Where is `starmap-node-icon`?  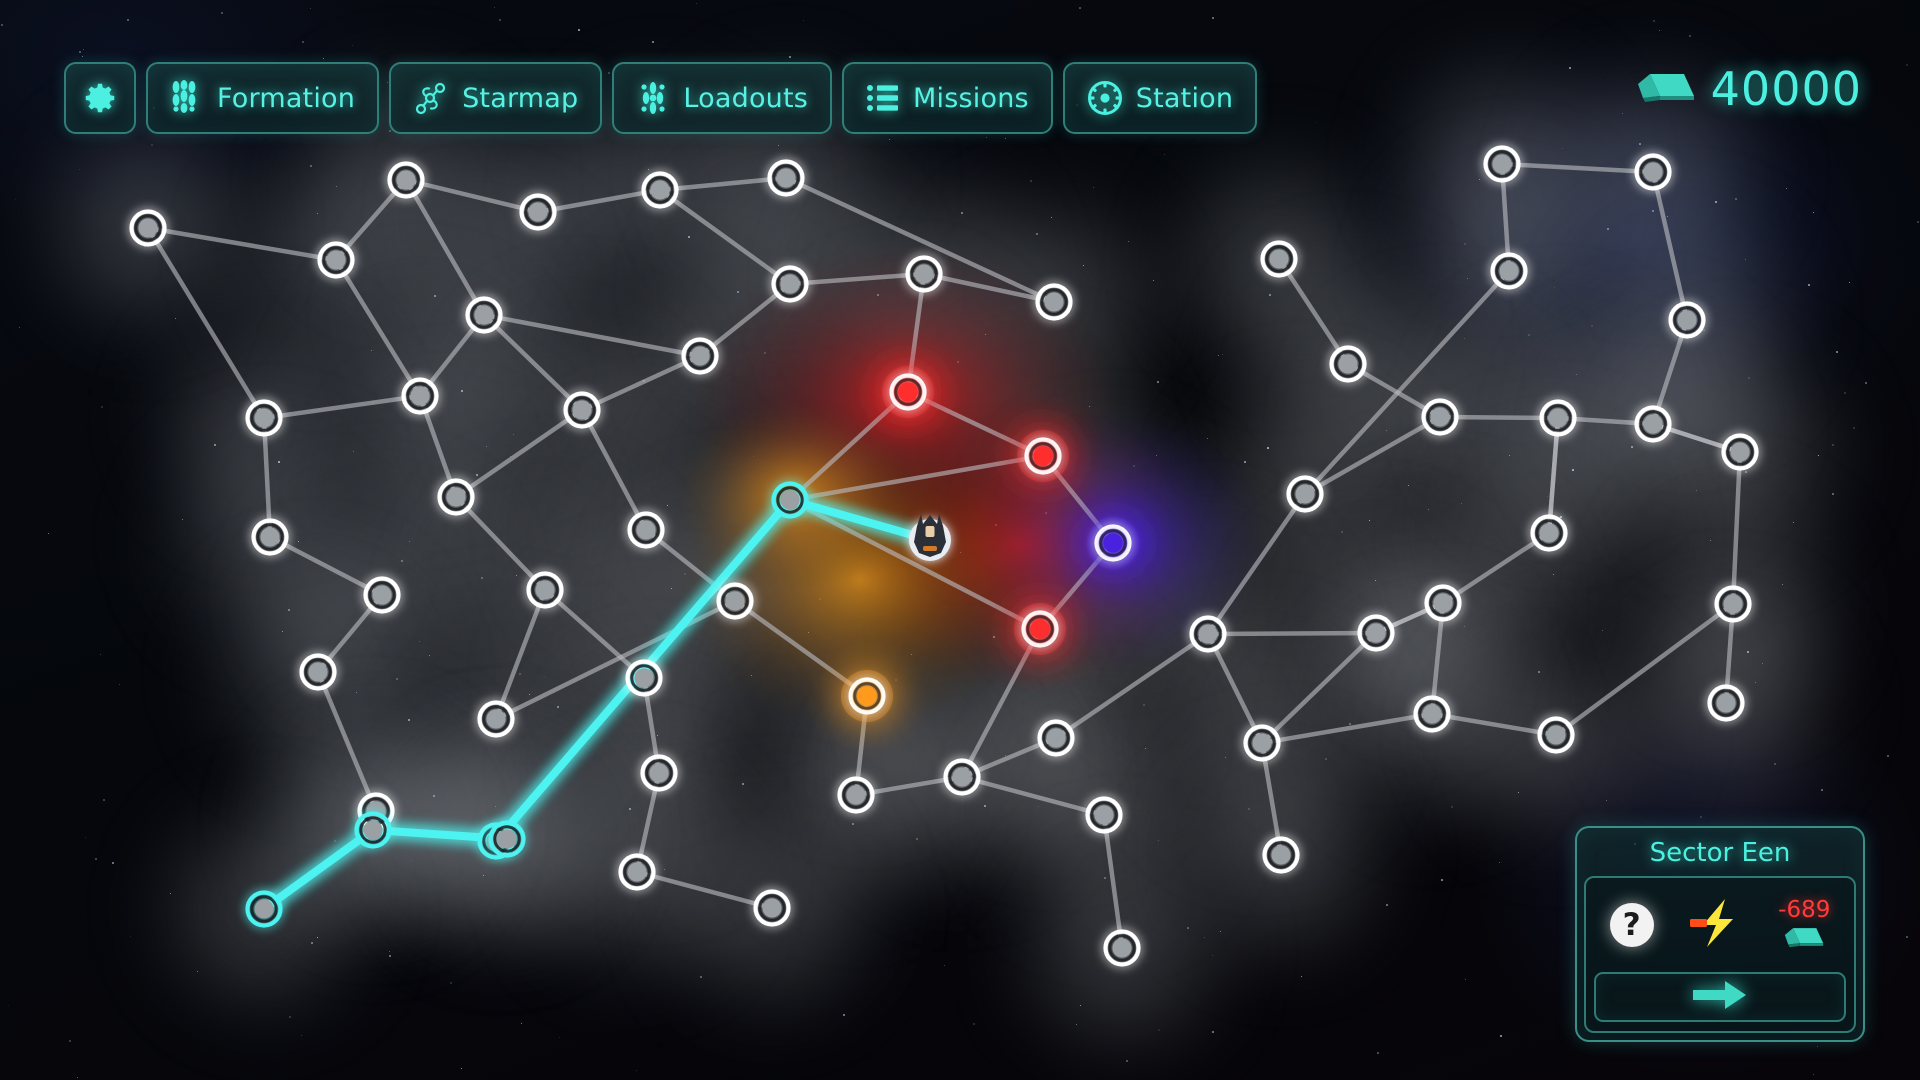
starmap-node-icon is located at coordinates (431, 98).